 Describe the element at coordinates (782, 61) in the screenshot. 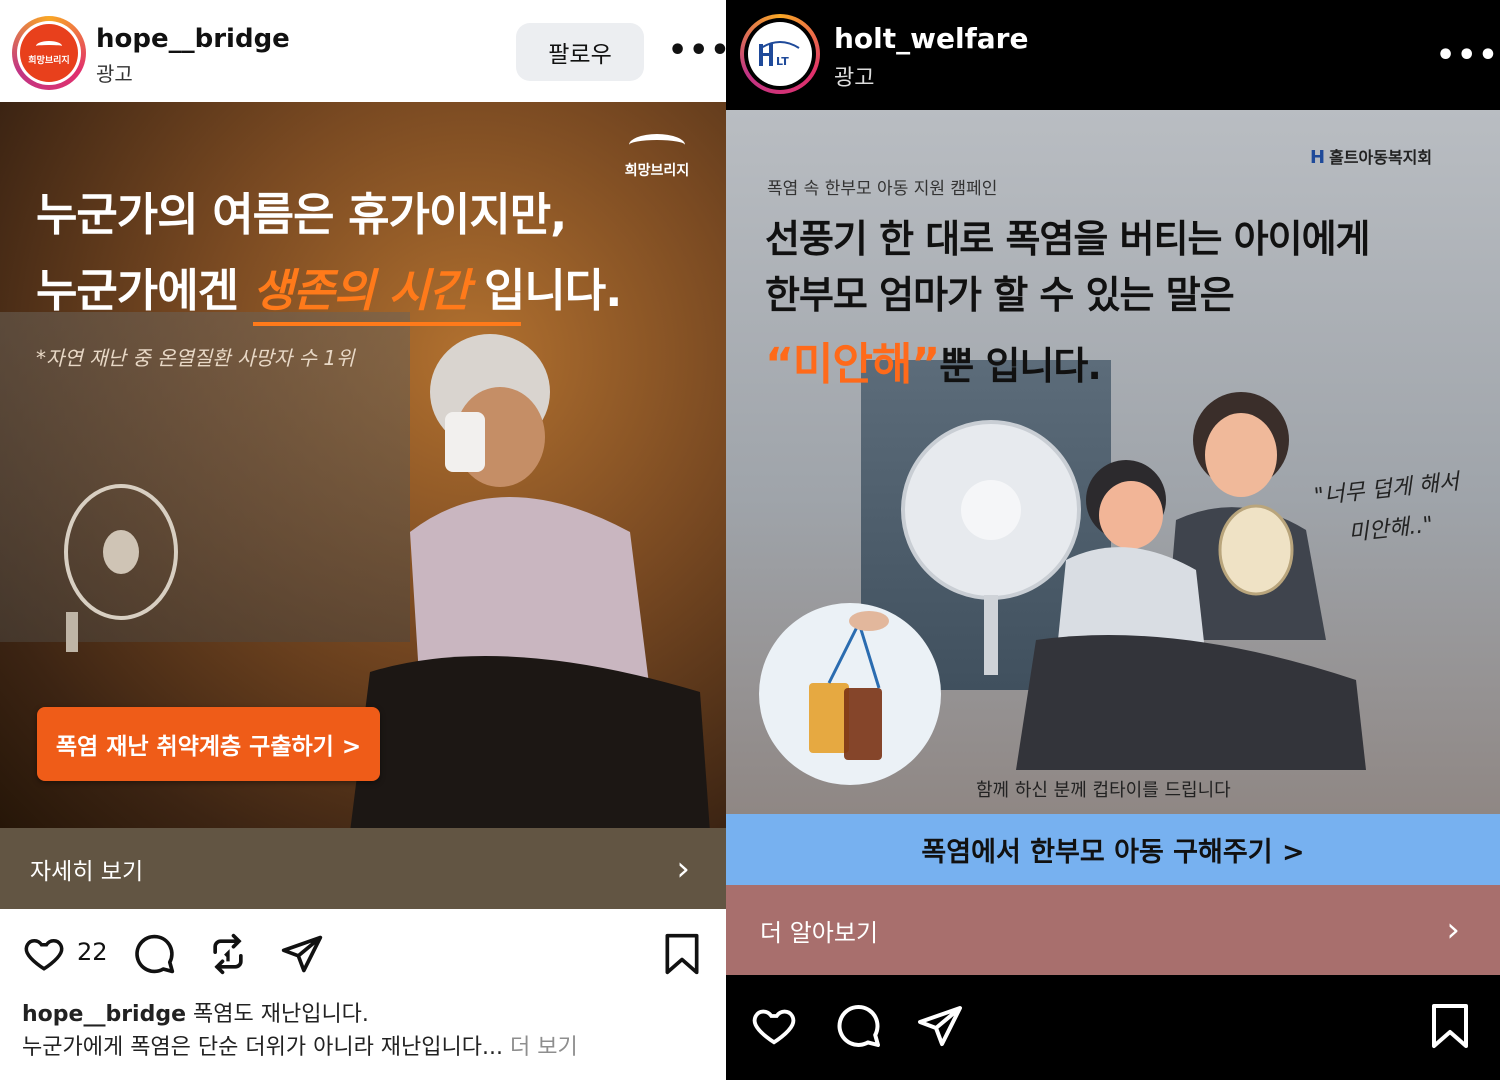

I see `svg-text: LT` at that location.